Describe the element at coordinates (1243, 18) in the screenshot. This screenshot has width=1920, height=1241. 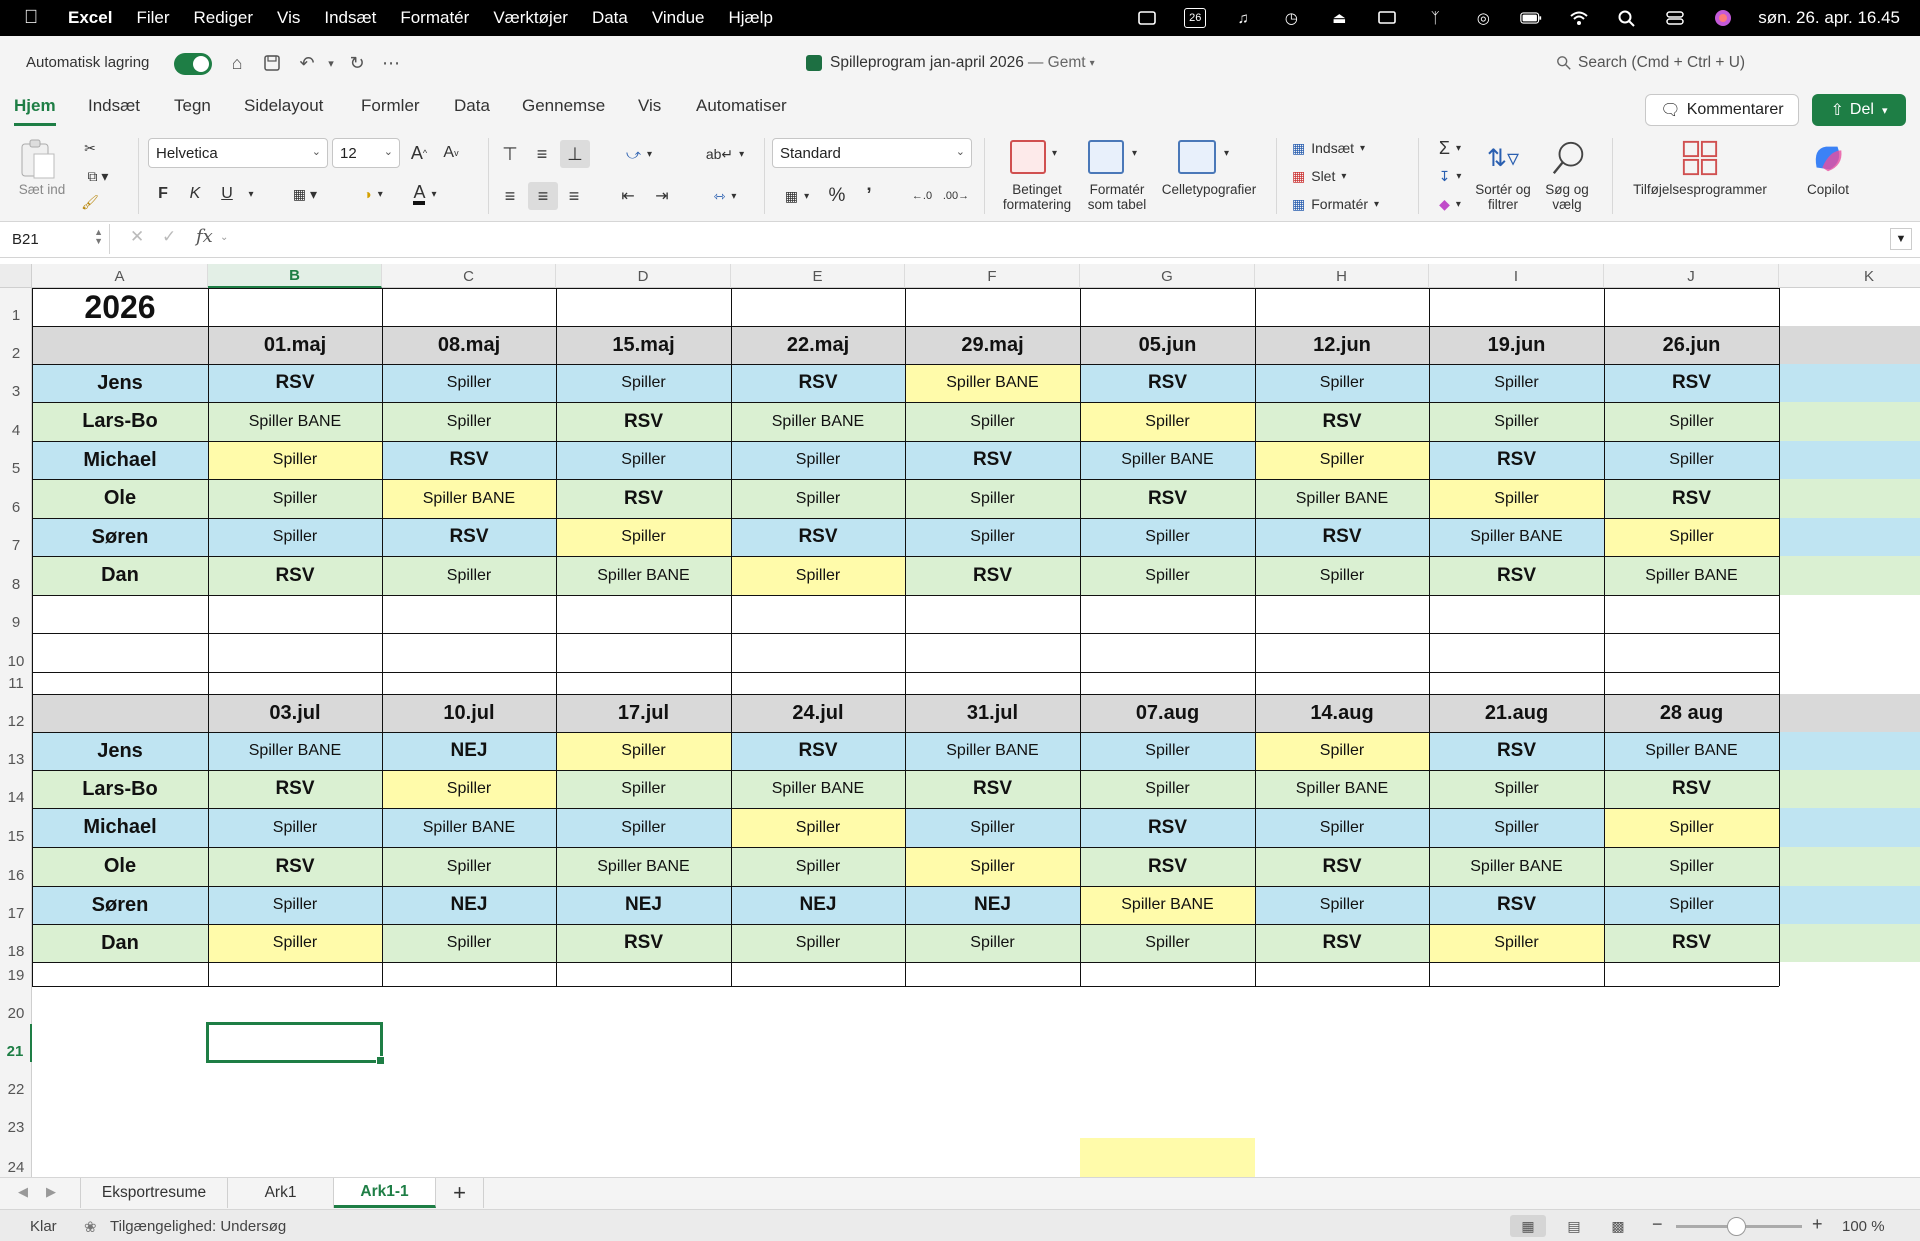
I see `piano-icon: ♫` at that location.